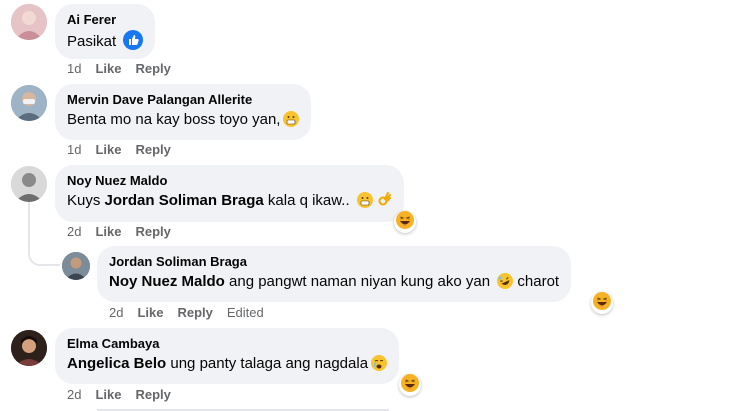 Image resolution: width=750 pixels, height=411 pixels. I want to click on mention-link: Noy Nuez Maldo, so click(167, 281).